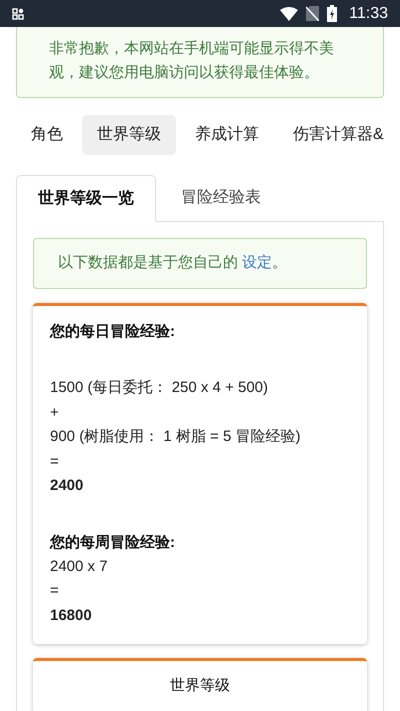  Describe the element at coordinates (173, 263) in the screenshot. I see `info-message: 以下数据都是基于您自己的 设定。` at that location.